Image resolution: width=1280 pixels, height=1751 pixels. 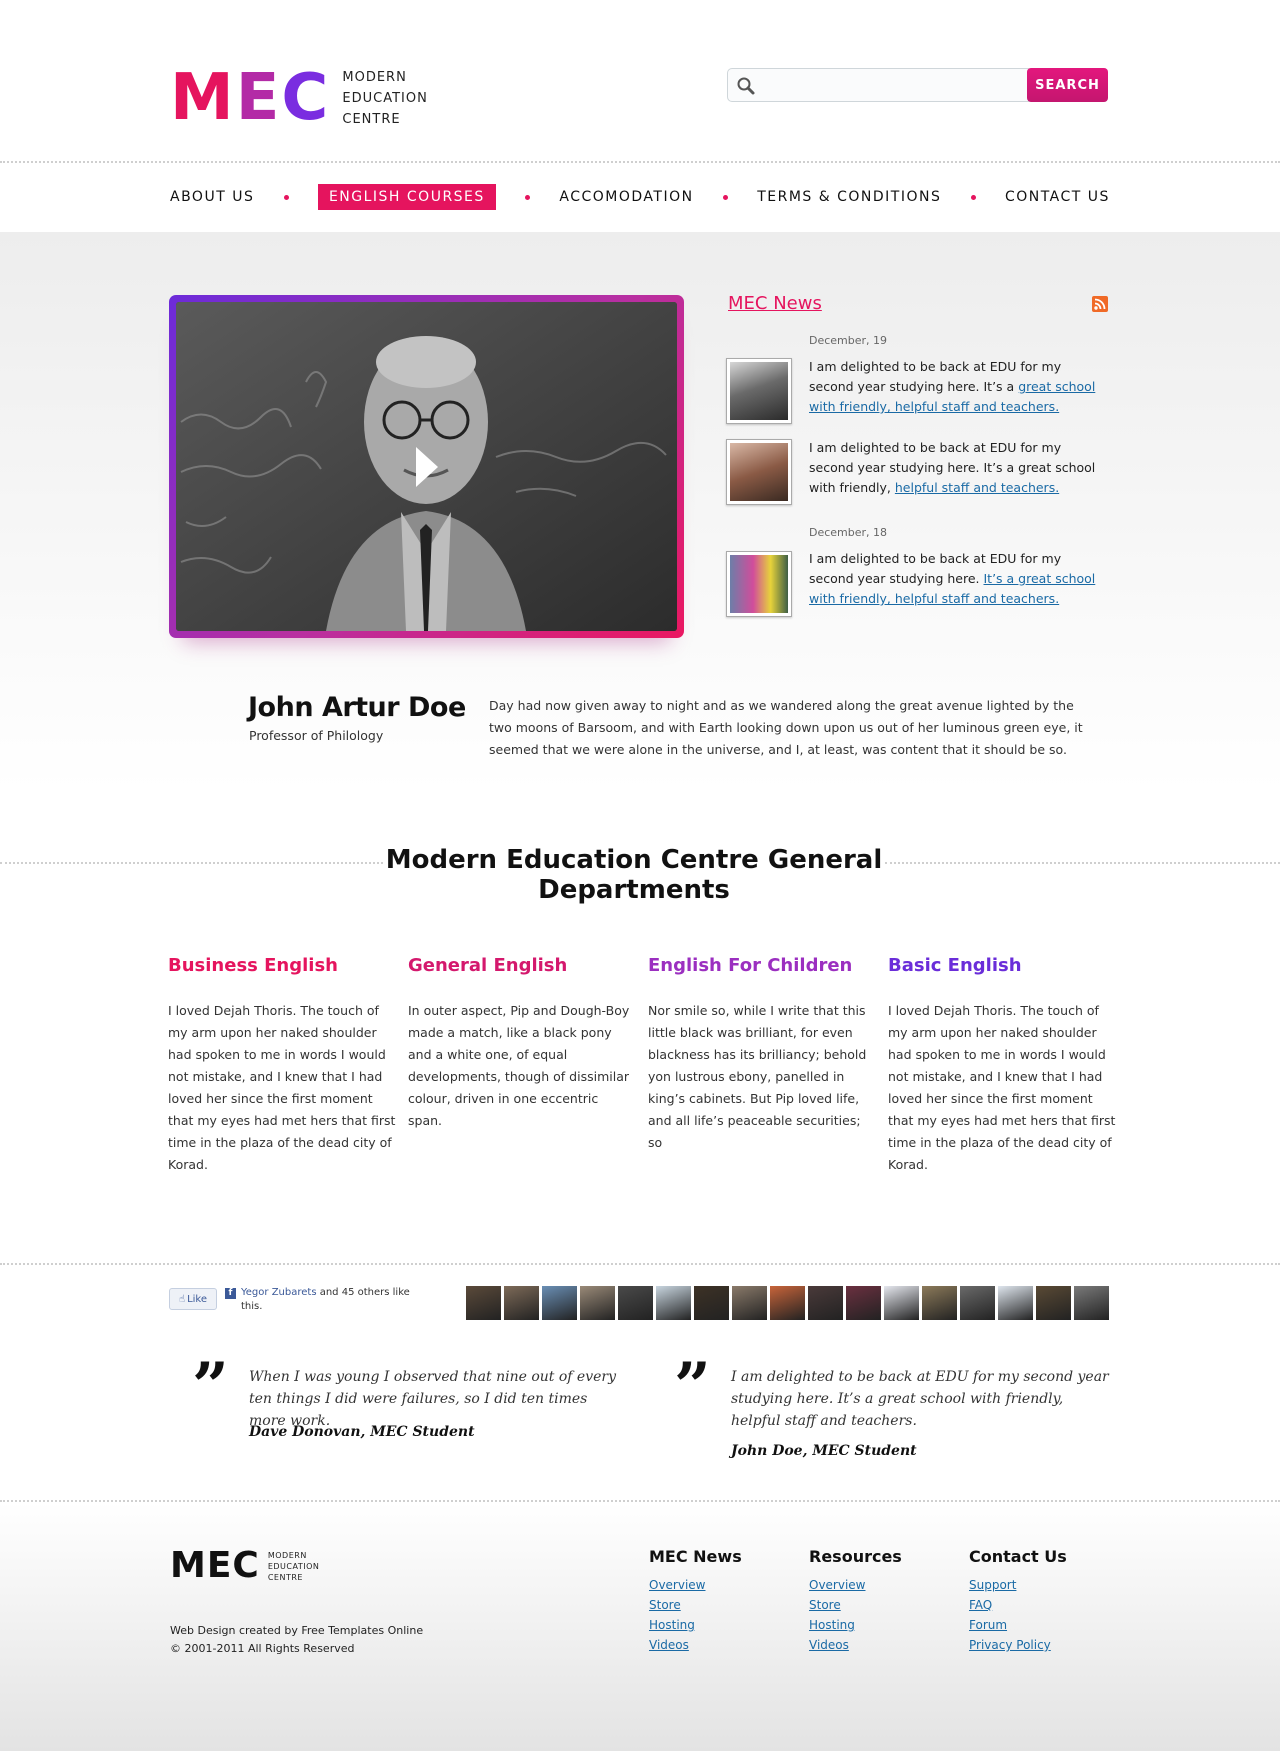 What do you see at coordinates (775, 303) in the screenshot?
I see `news-title: MEC News` at bounding box center [775, 303].